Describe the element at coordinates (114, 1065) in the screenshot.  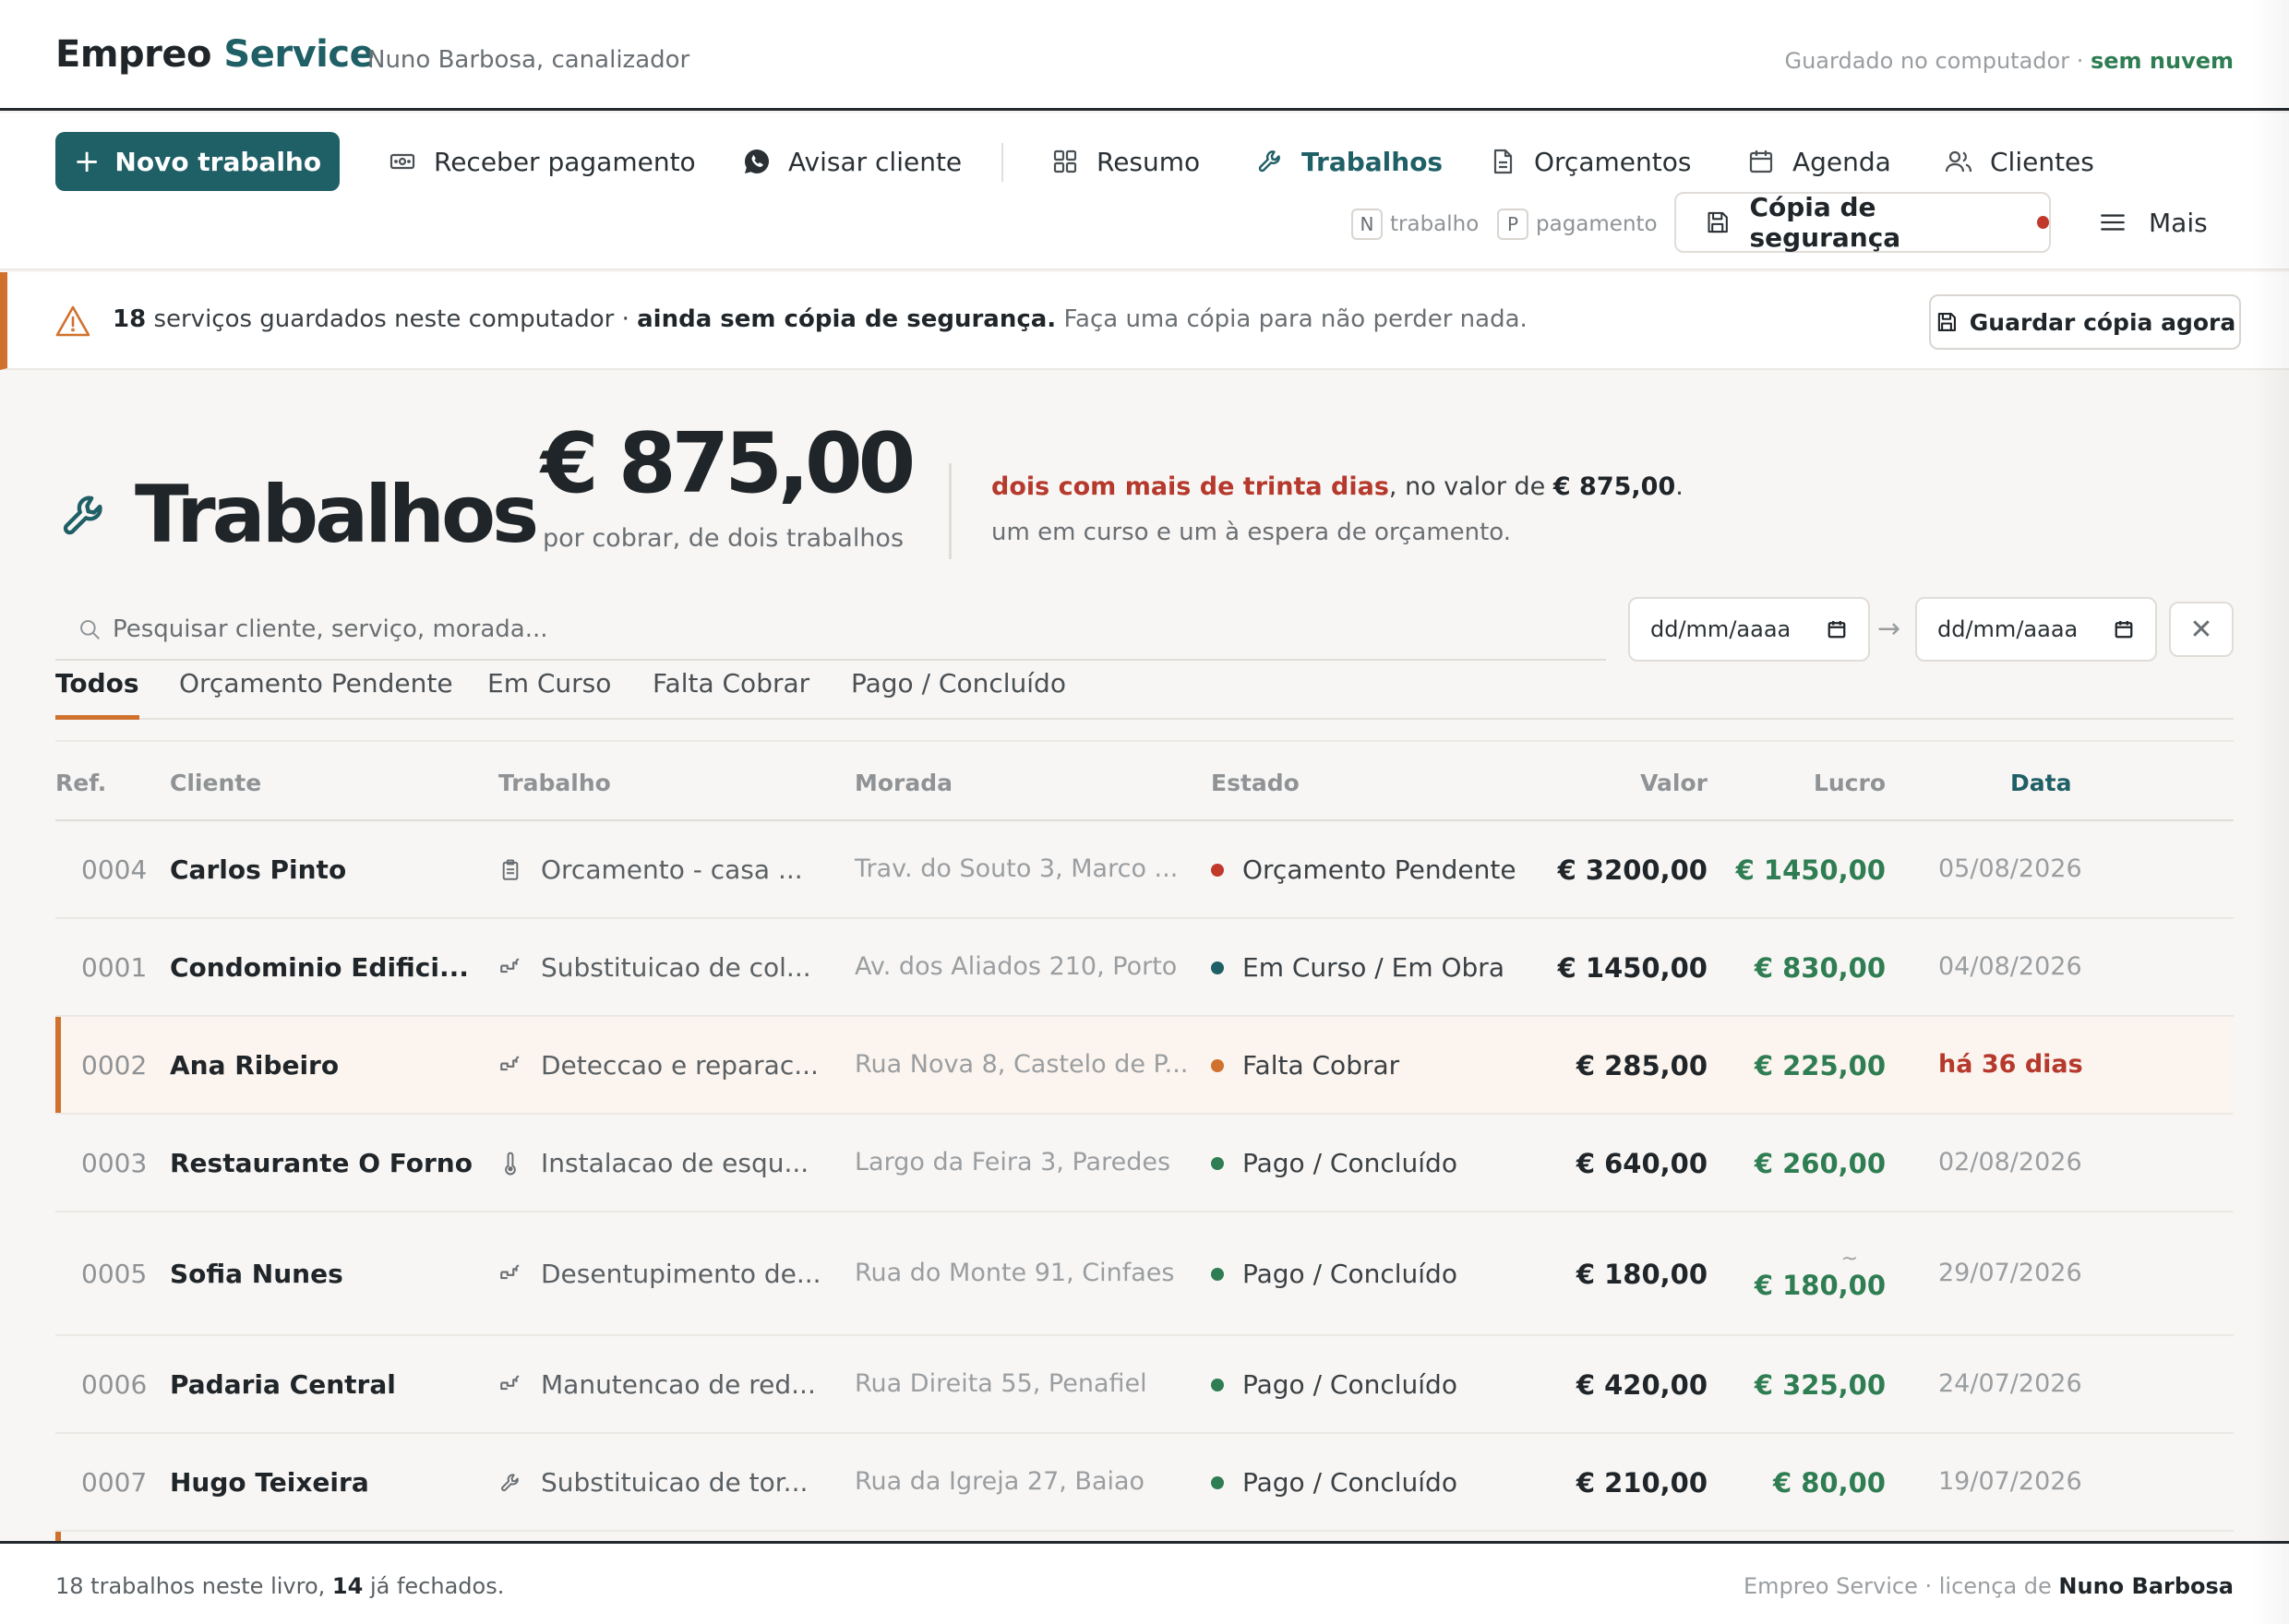
I see `row-ref: 0002` at that location.